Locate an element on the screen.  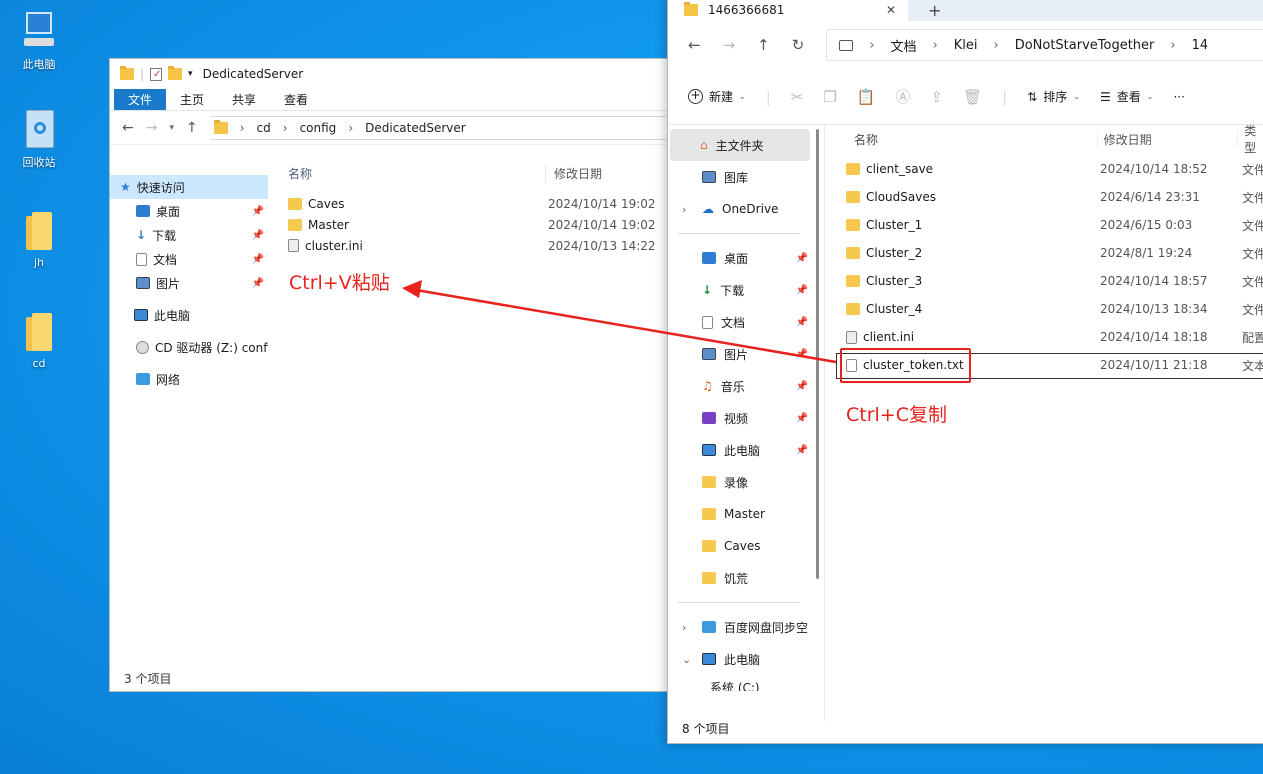
annotation-copy-label: Ctrl+C复制 is located at coordinates (896, 415).